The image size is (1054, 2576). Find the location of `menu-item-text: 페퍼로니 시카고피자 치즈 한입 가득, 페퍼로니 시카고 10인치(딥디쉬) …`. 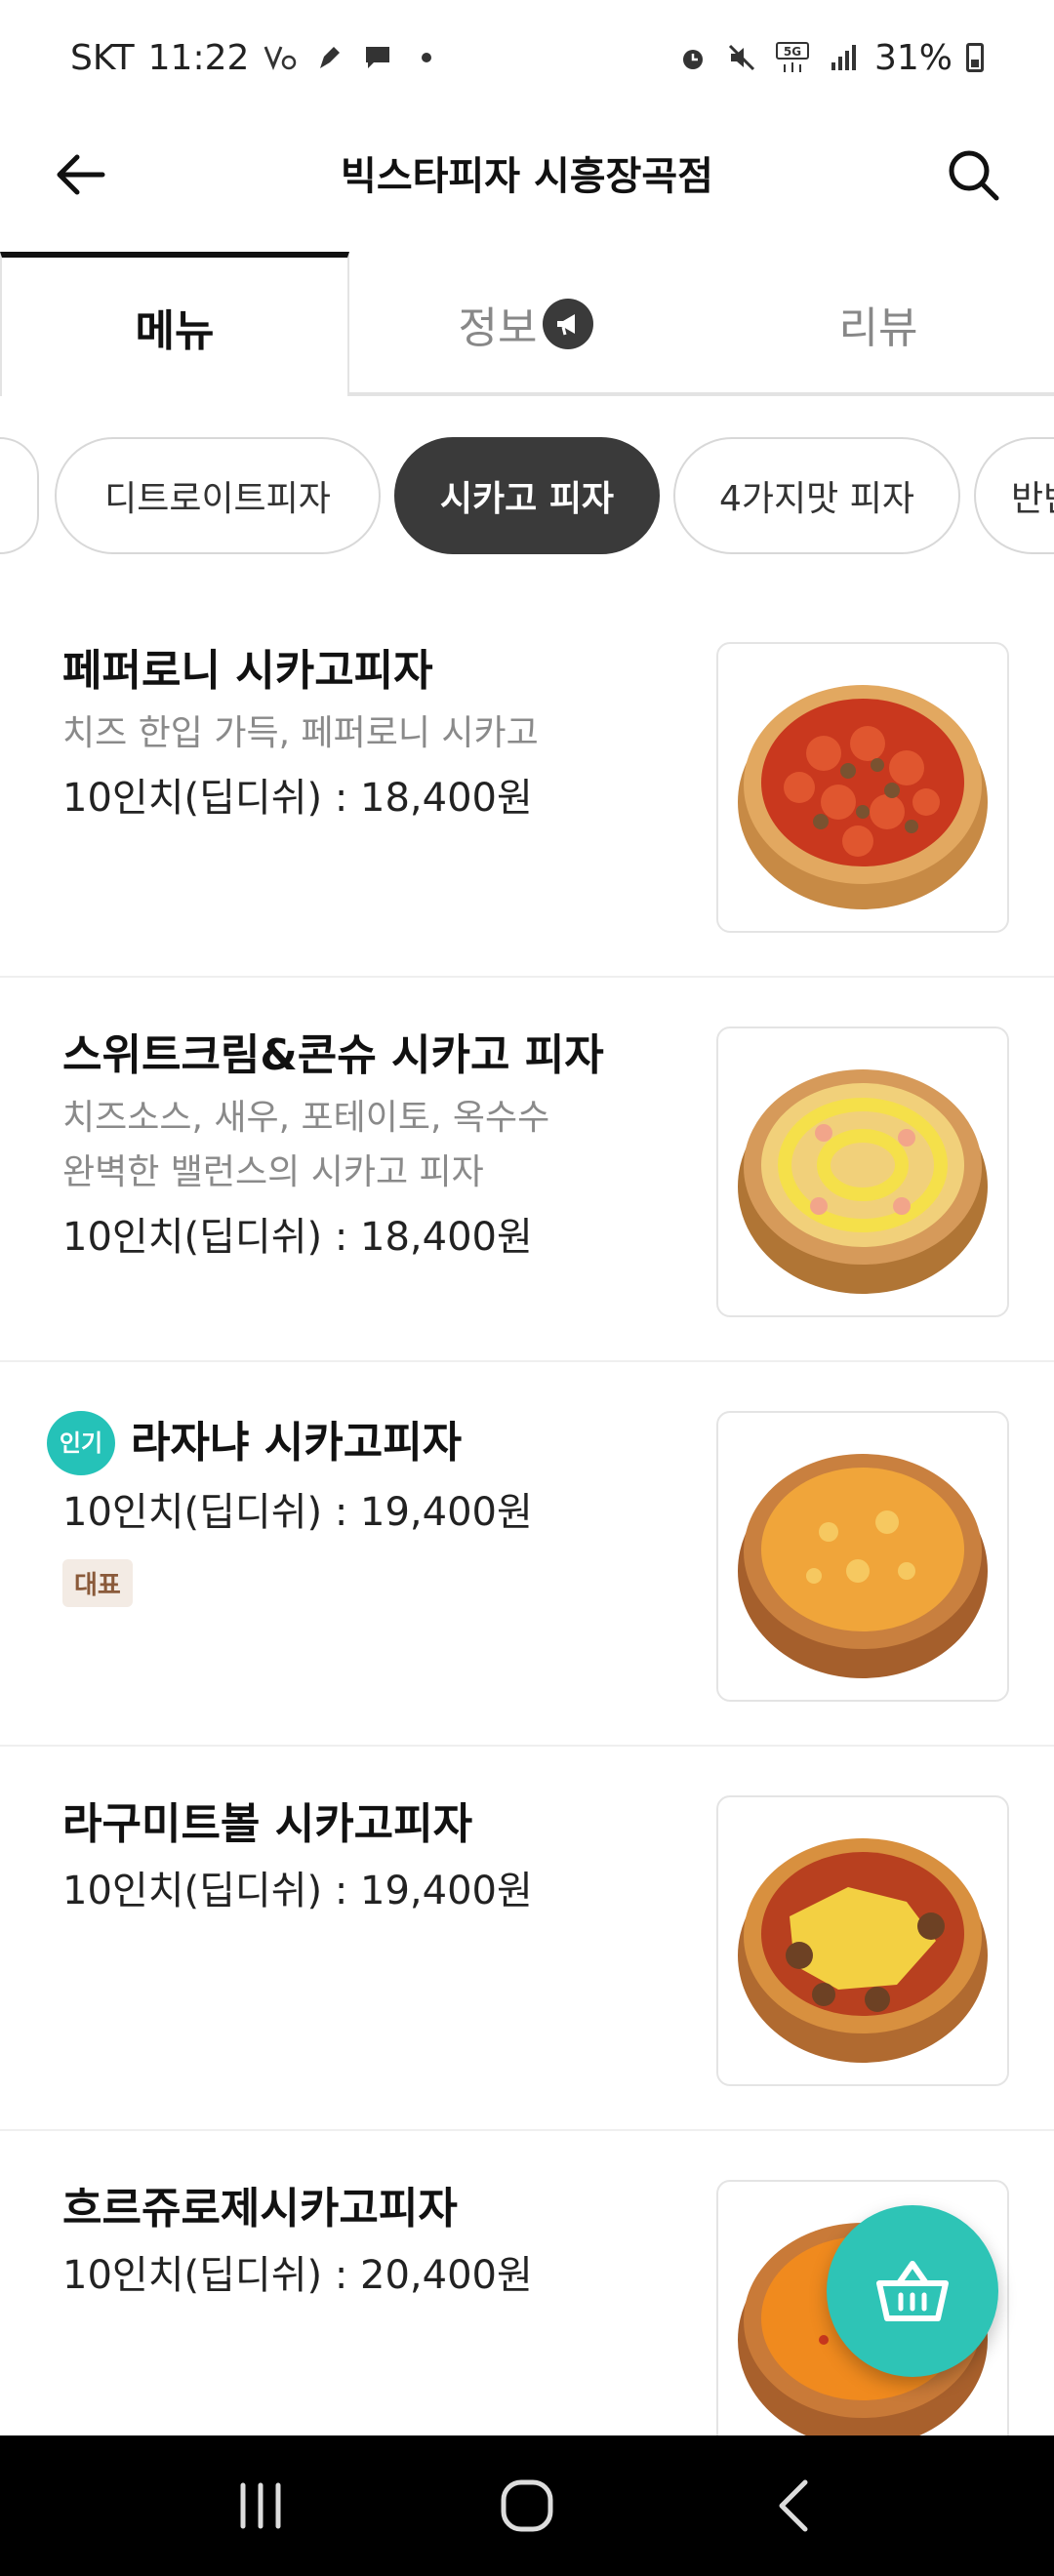

menu-item-text: 페퍼로니 시카고피자 치즈 한입 가득, 페퍼로니 시카고 10인치(딥디쉬) … is located at coordinates (375, 734).